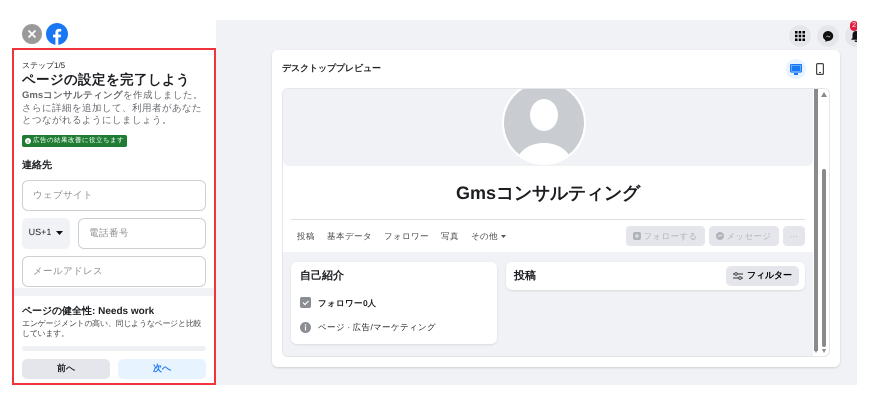 The image size is (874, 402). What do you see at coordinates (331, 69) in the screenshot?
I see `preview-title: デスクトッププレビュー` at bounding box center [331, 69].